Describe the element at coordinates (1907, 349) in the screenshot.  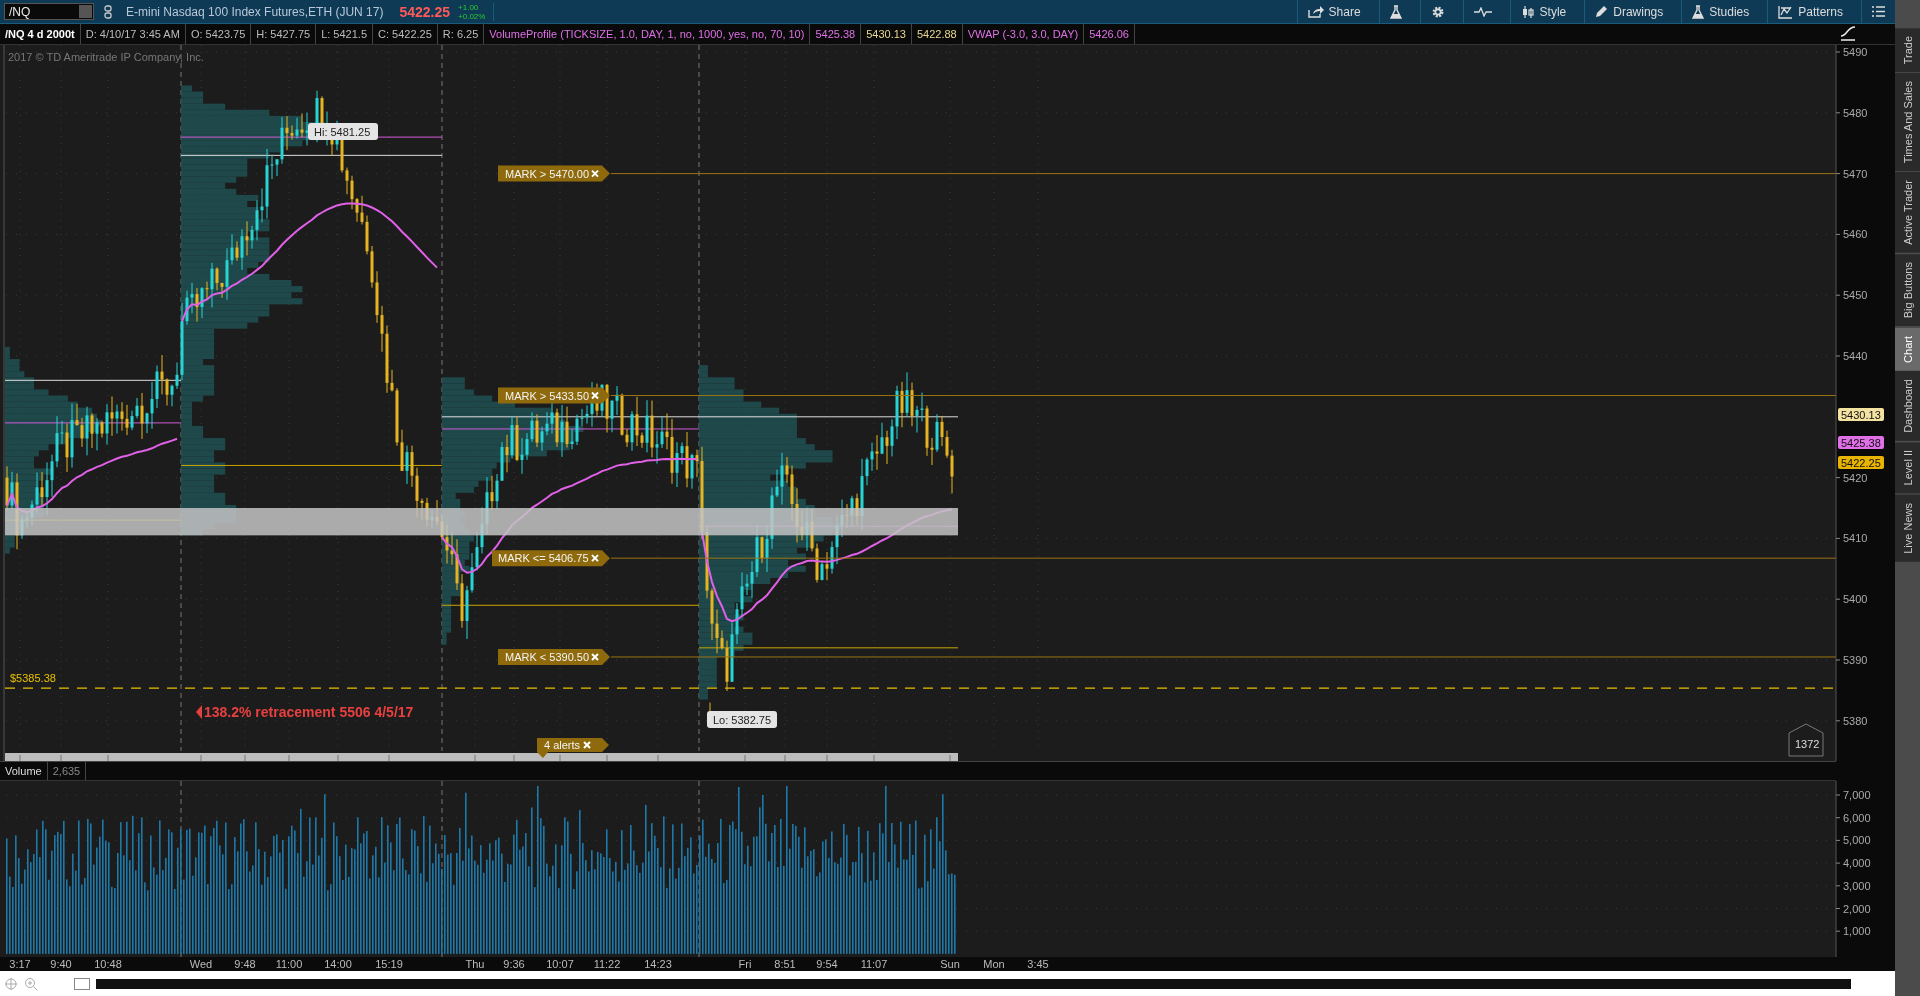
I see `side-tab: Chart` at that location.